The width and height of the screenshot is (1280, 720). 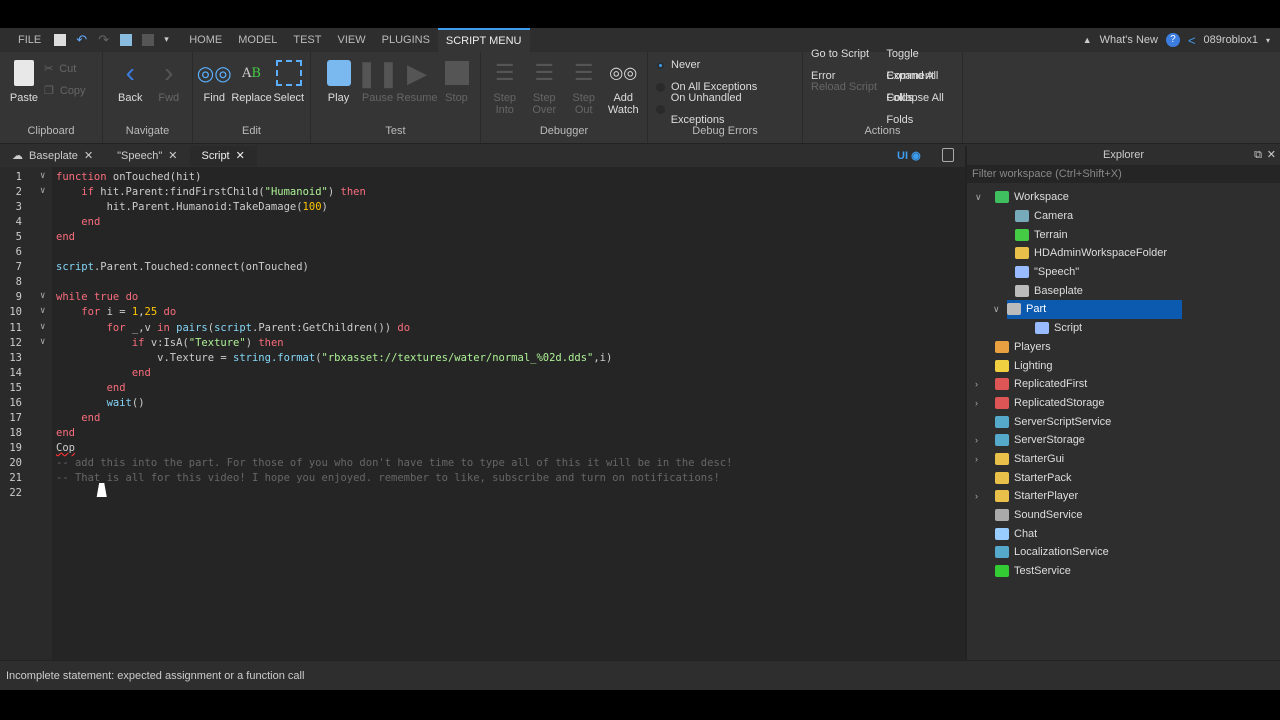 What do you see at coordinates (848, 65) in the screenshot?
I see `go-to-script-error-button: Go to Script Error` at bounding box center [848, 65].